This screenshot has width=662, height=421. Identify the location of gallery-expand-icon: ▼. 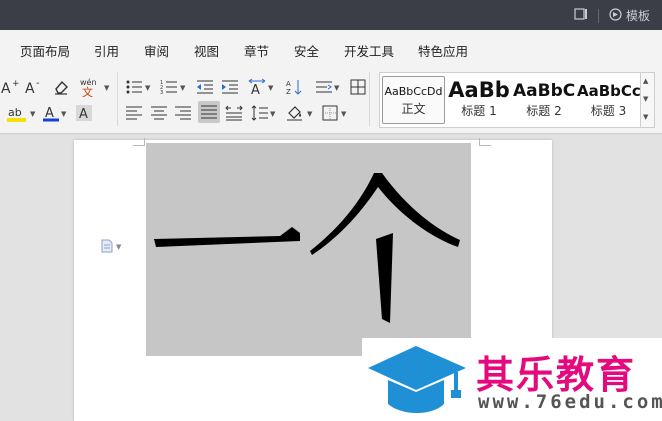
(645, 117).